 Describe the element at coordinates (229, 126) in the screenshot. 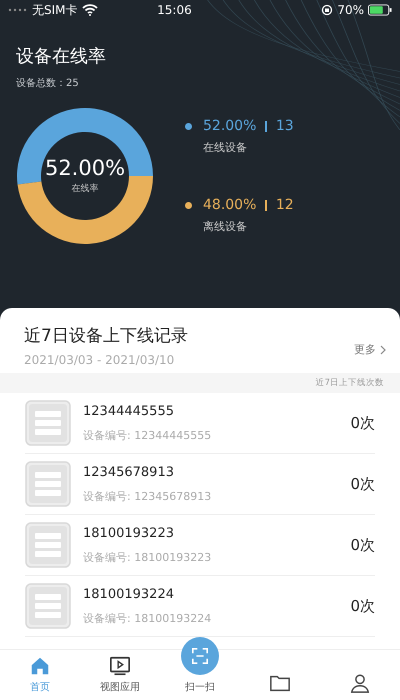

I see `legend-percent: 52.00%` at that location.